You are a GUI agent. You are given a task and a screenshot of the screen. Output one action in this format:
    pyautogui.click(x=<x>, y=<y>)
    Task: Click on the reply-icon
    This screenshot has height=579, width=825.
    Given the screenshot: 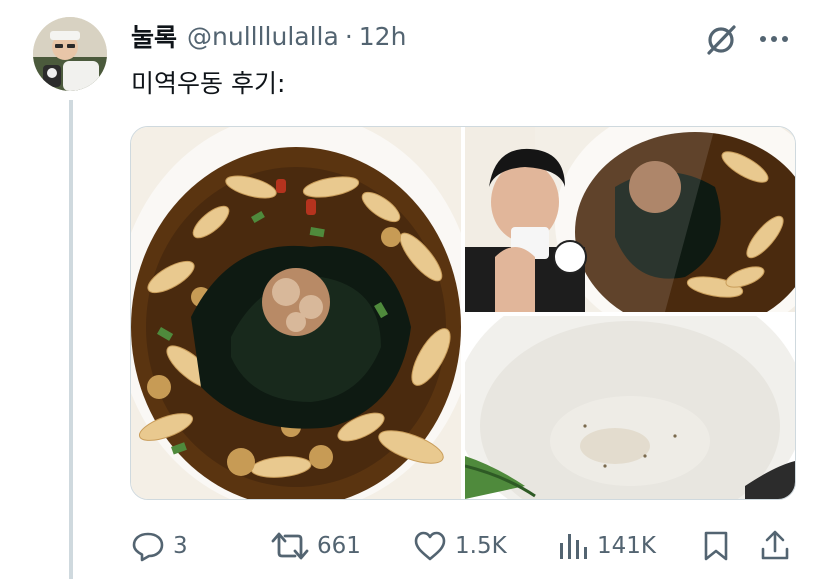 What is the action you would take?
    pyautogui.click(x=148, y=547)
    